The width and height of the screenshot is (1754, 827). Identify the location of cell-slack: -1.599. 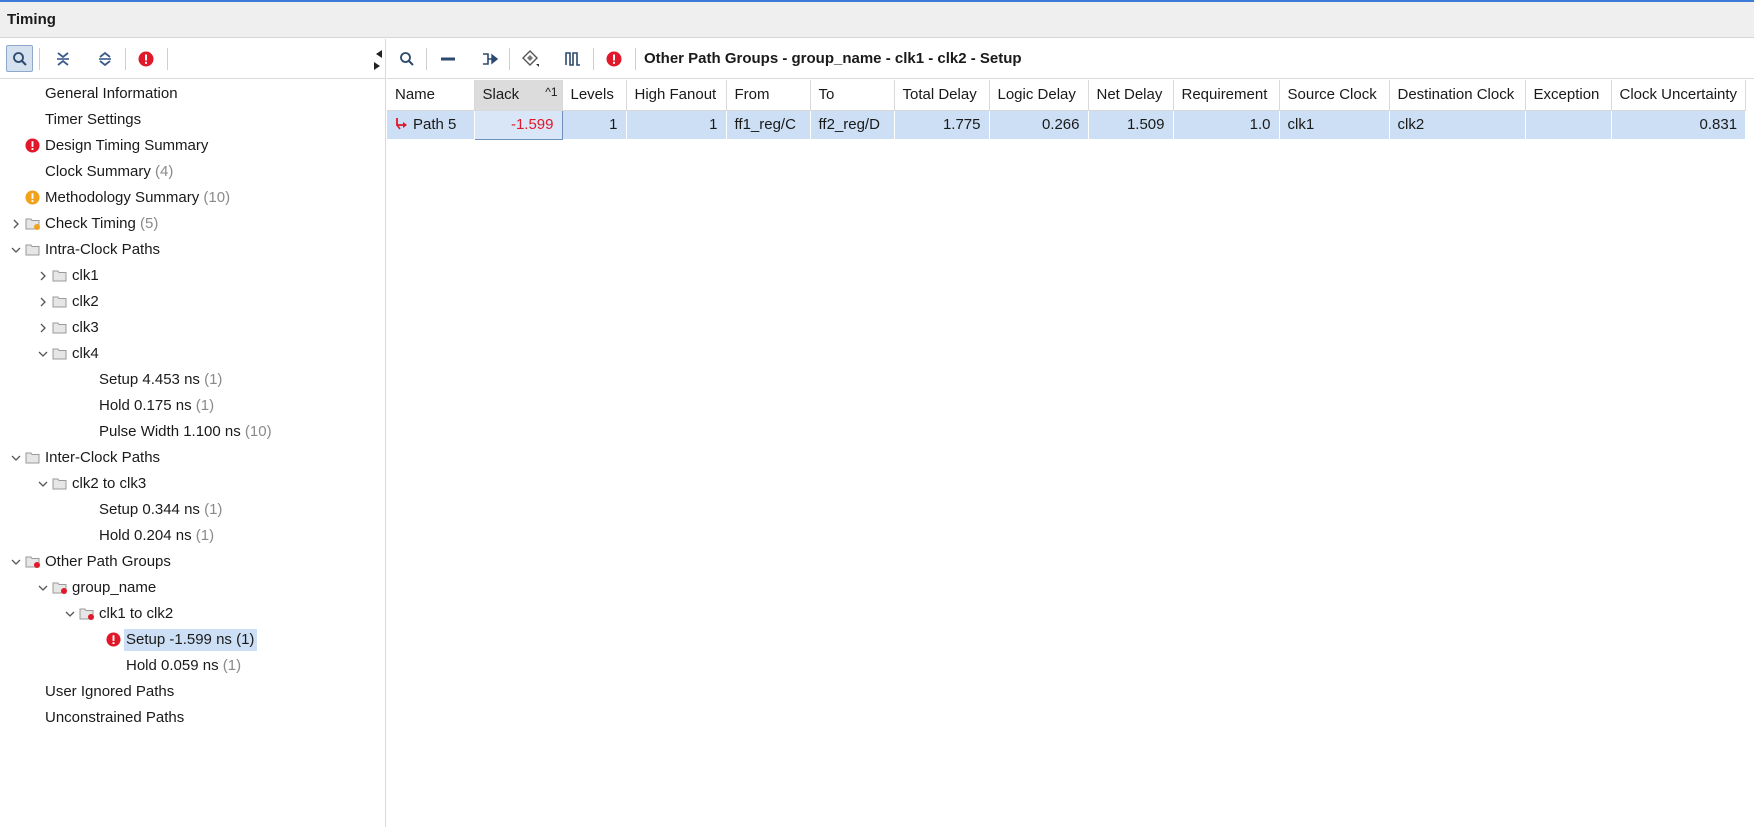
(518, 124).